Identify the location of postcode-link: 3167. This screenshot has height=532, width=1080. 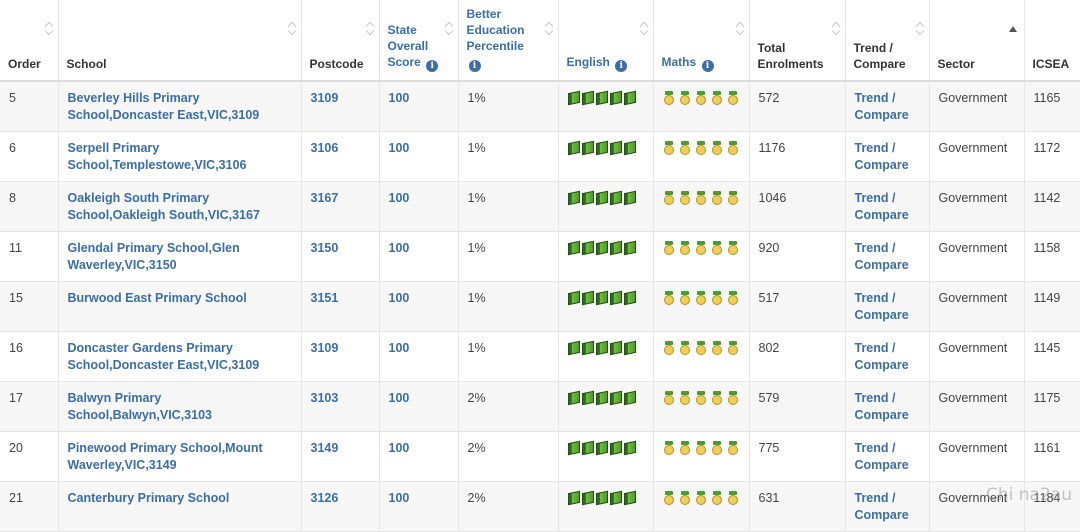
(340, 206).